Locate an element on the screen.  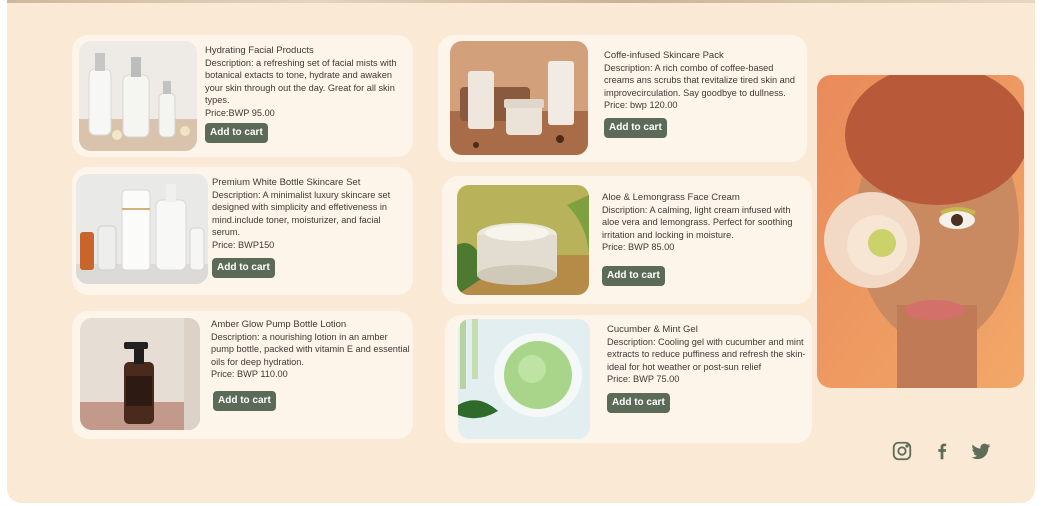
product-price: Price: bwp 120.00 is located at coordinates (641, 105).